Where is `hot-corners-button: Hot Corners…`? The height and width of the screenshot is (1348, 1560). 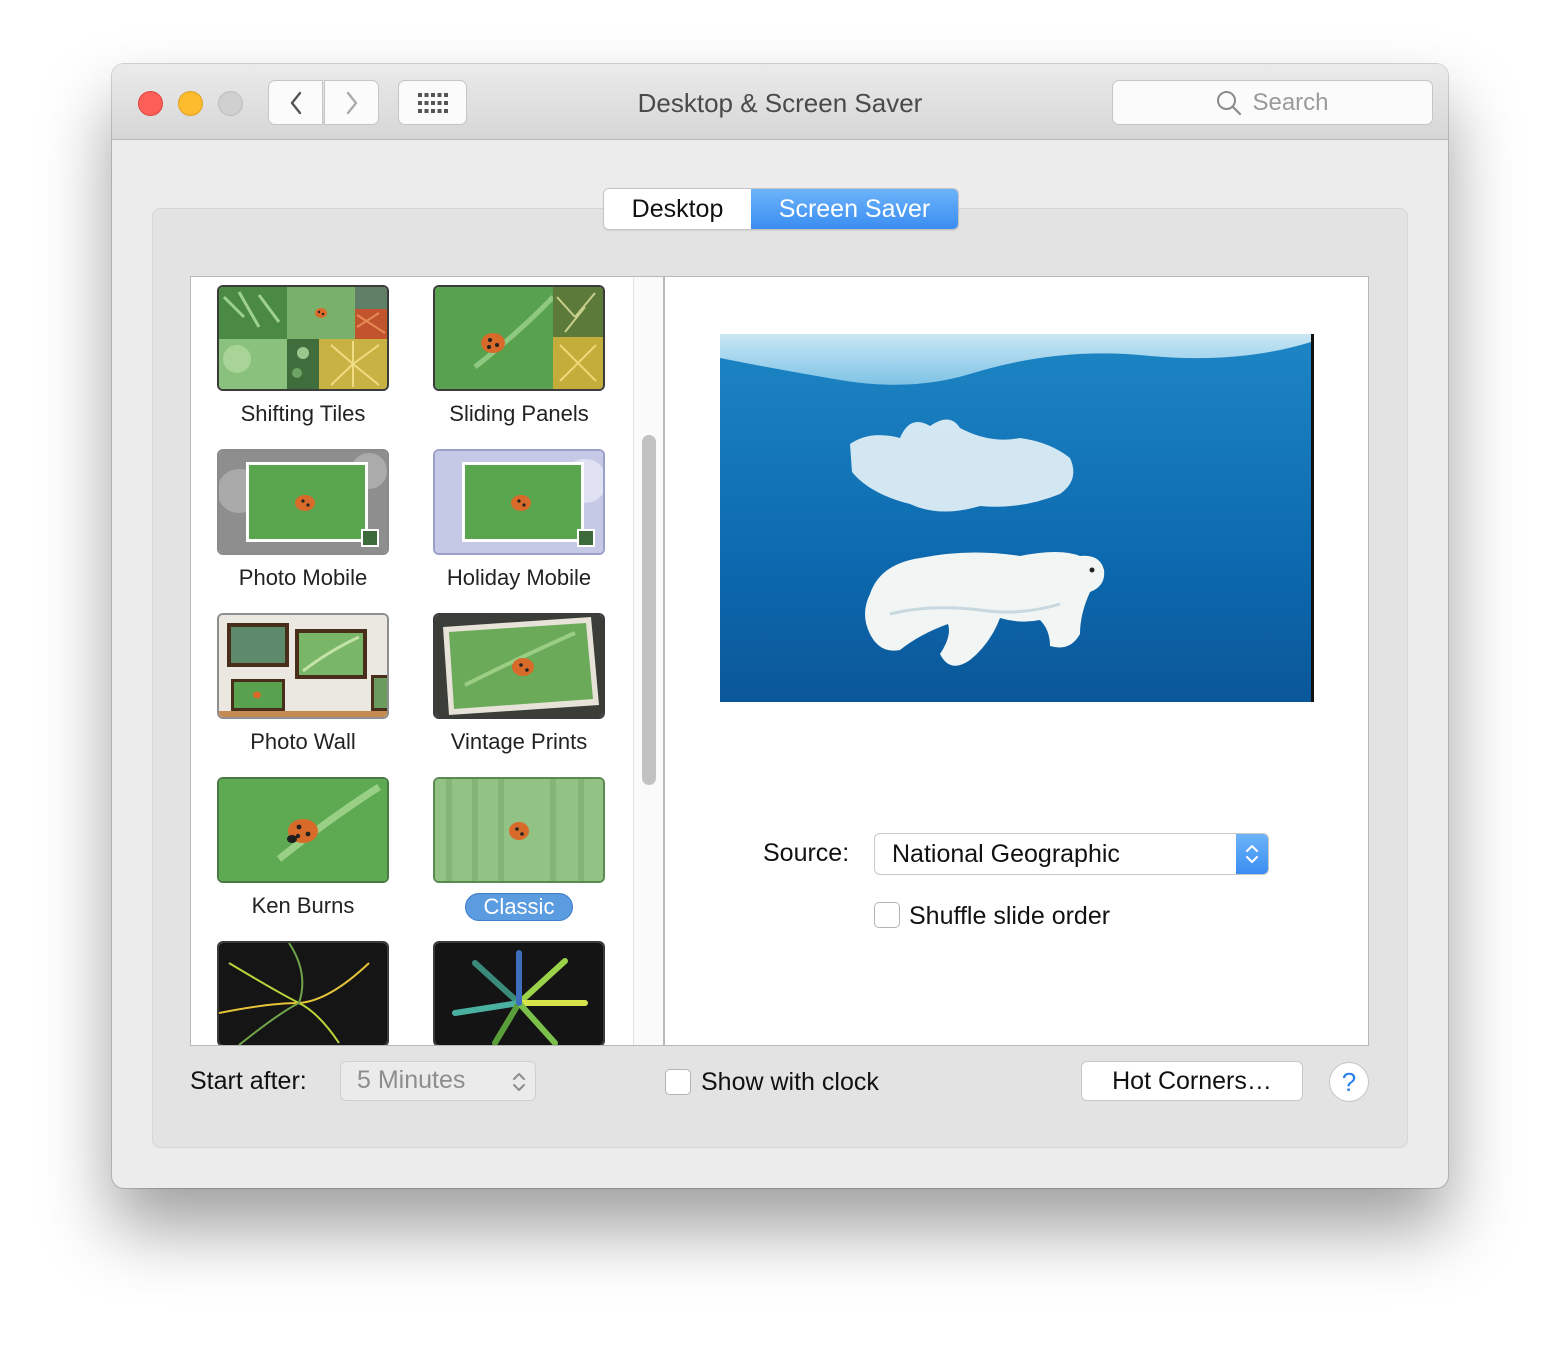 hot-corners-button: Hot Corners… is located at coordinates (1192, 1081).